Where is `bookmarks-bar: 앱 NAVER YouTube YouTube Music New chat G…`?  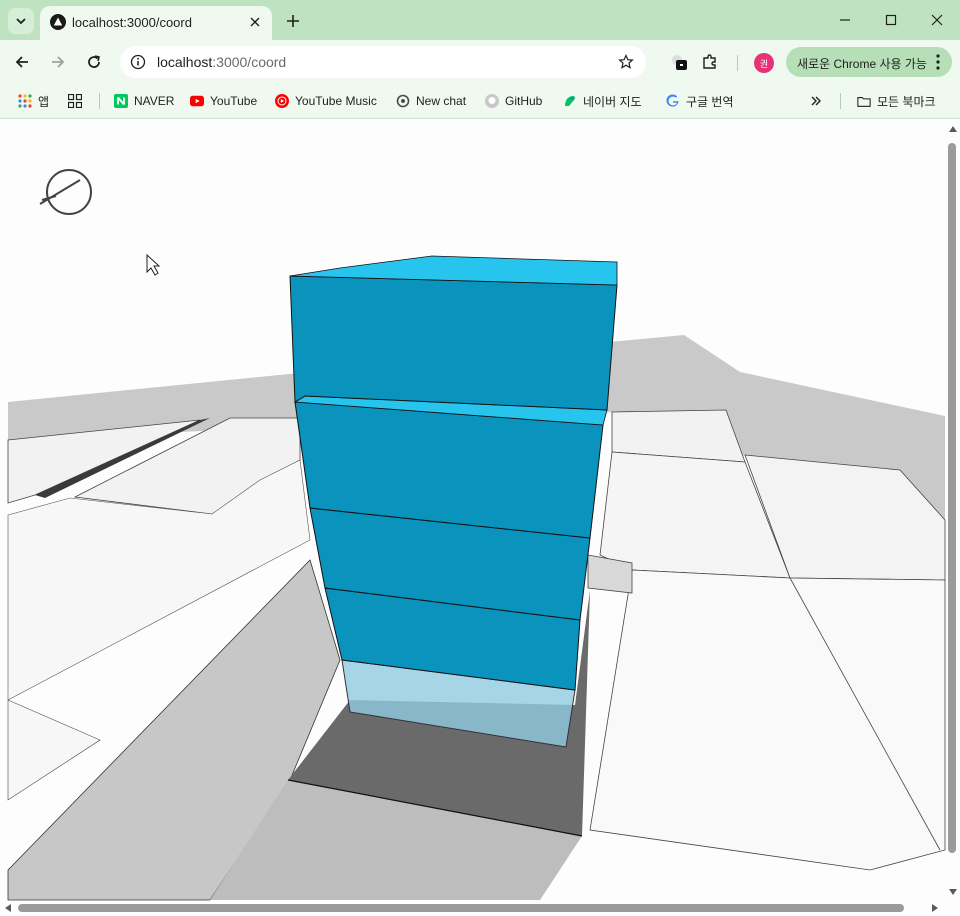
bookmarks-bar: 앱 NAVER YouTube YouTube Music New chat G… is located at coordinates (480, 101).